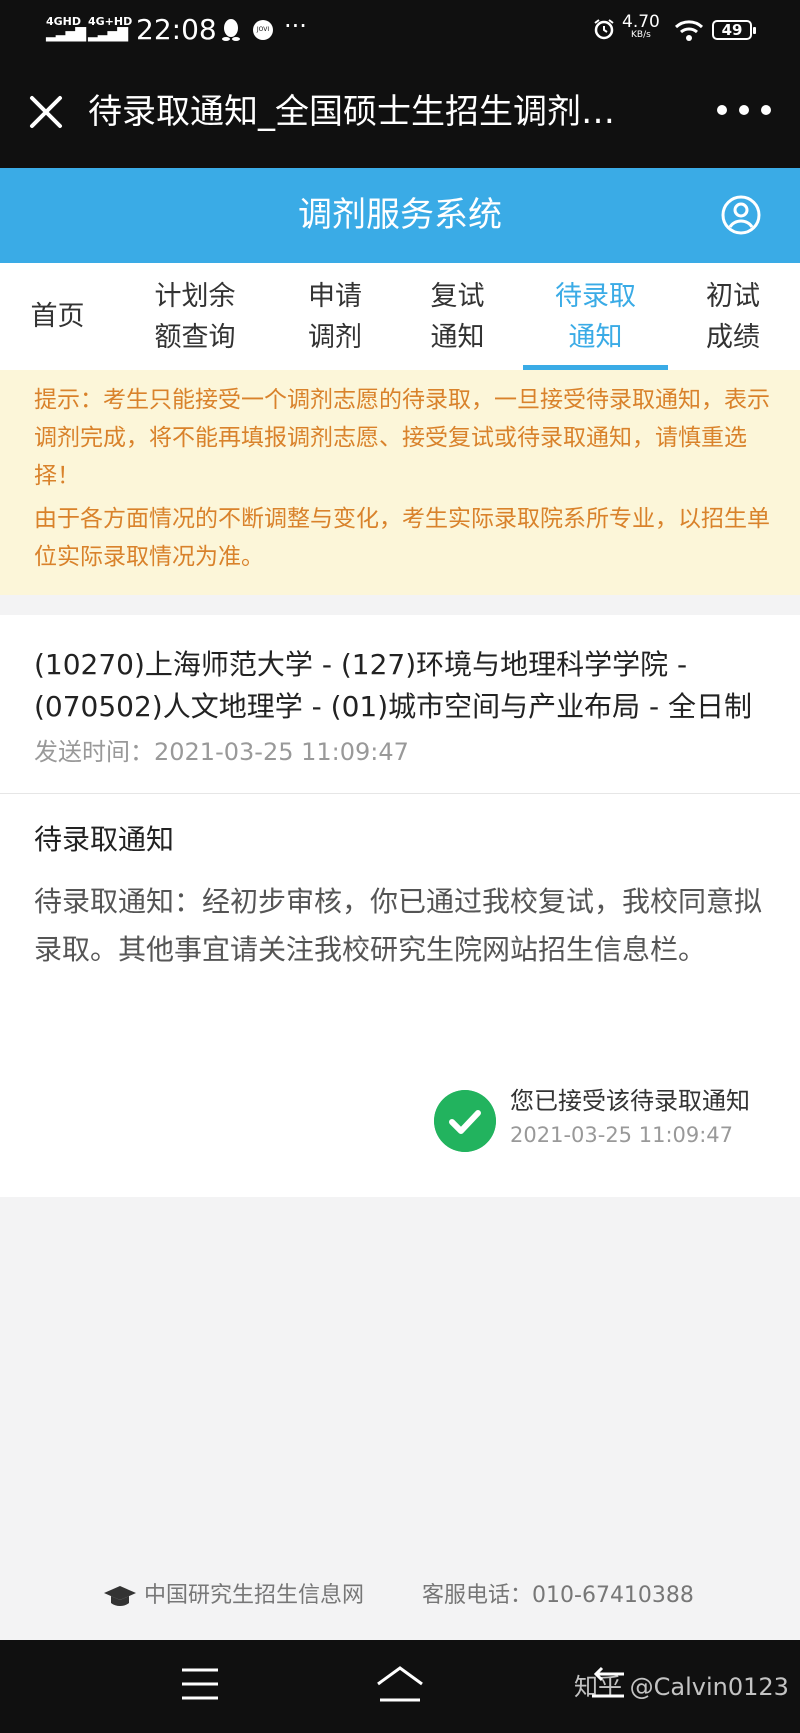 This screenshot has width=800, height=1733. I want to click on service-phone: 客服电话：010-67410388, so click(558, 1596).